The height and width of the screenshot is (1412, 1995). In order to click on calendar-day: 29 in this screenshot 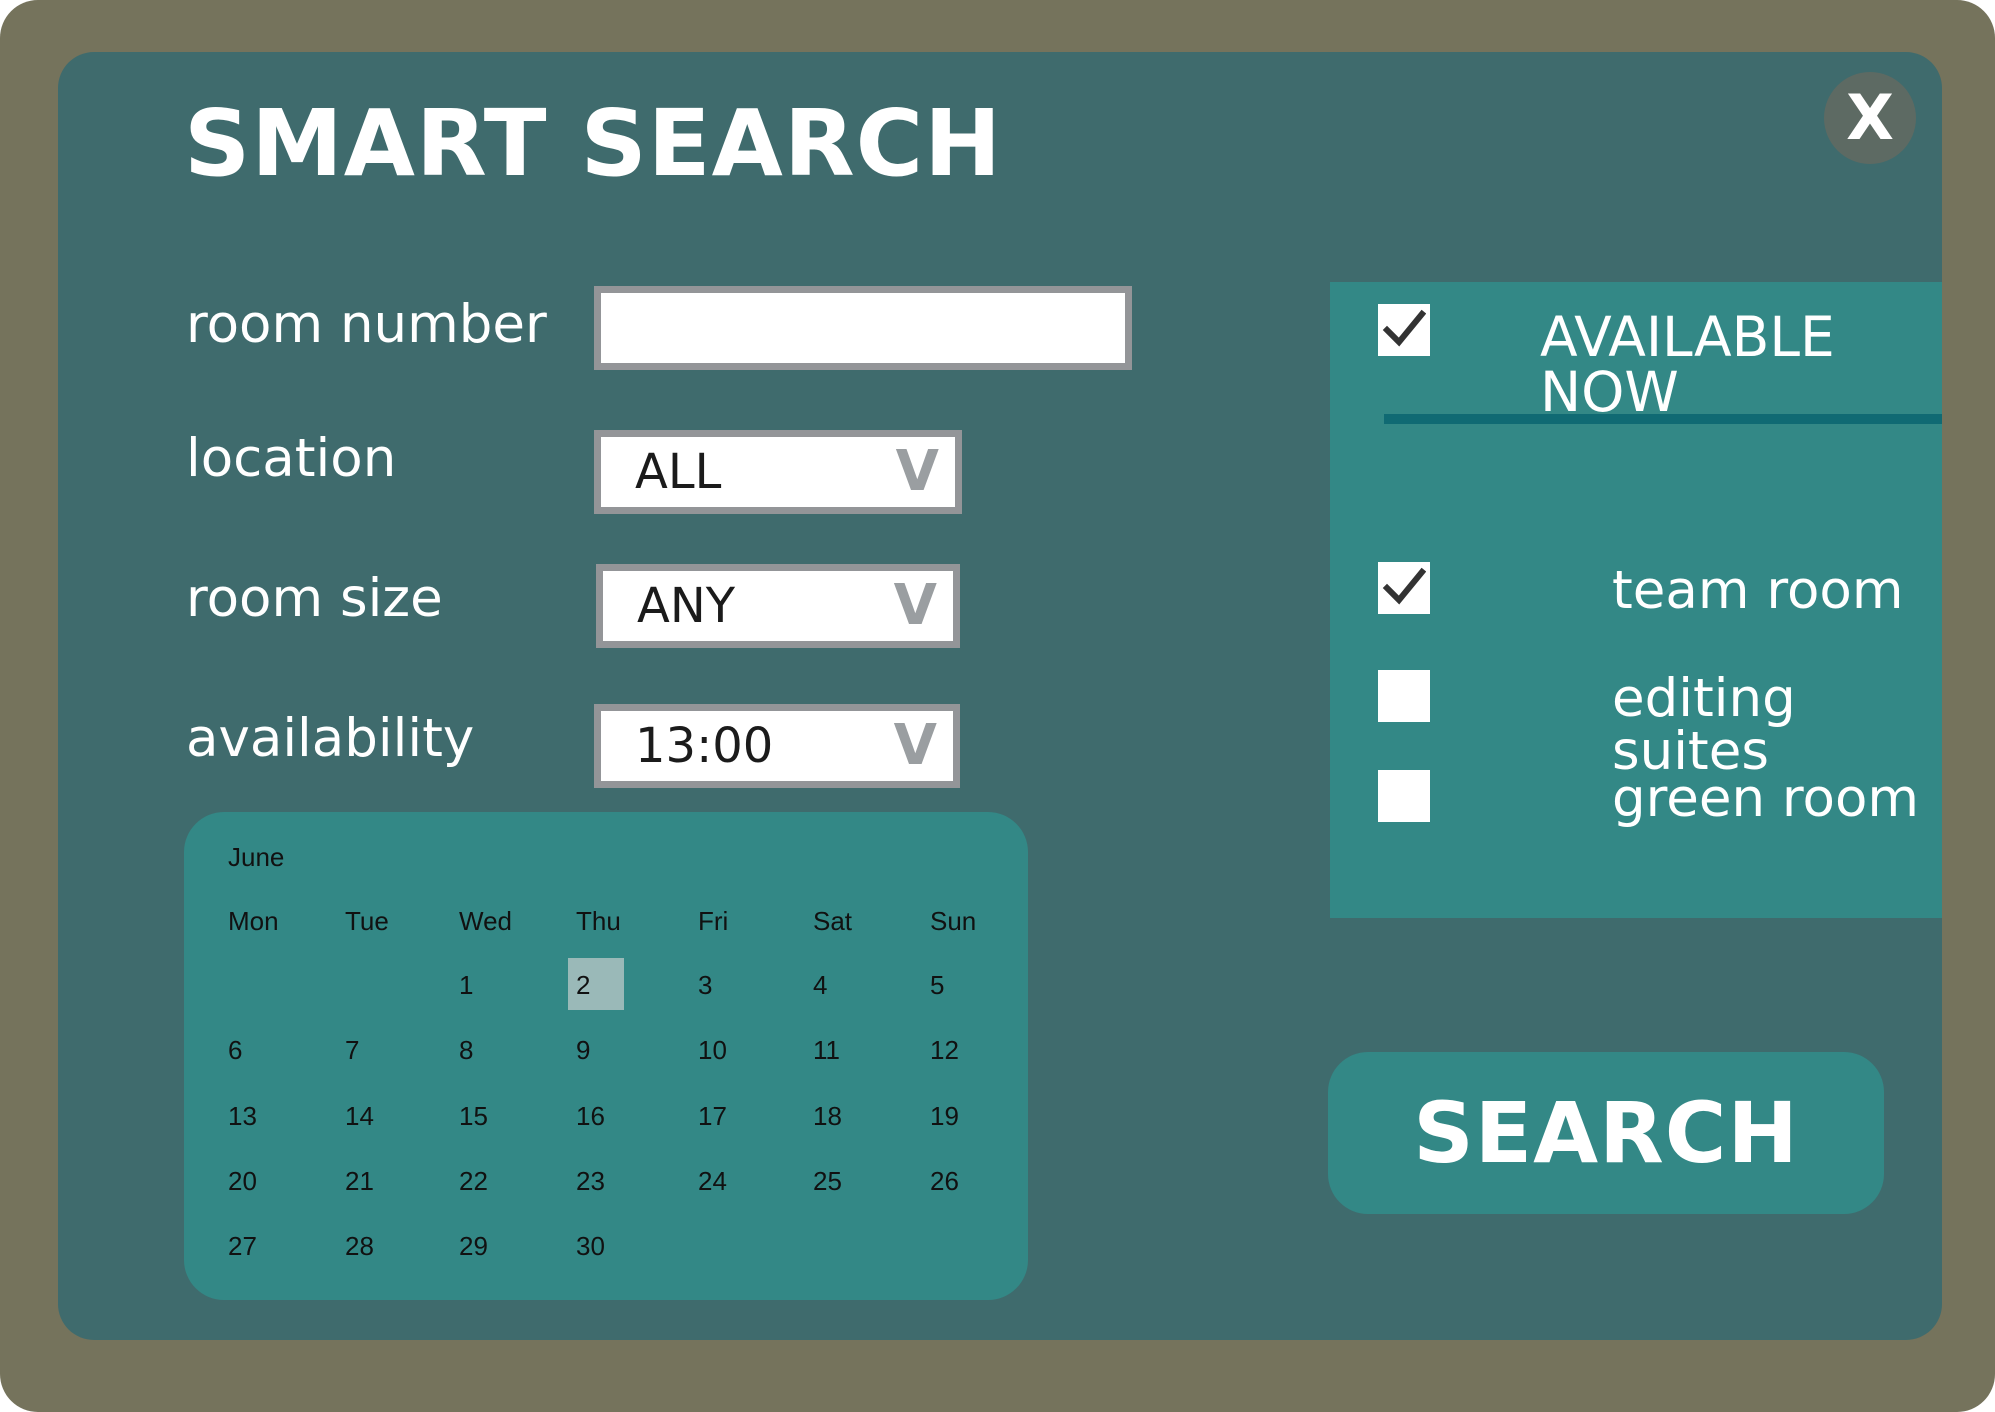, I will do `click(473, 1246)`.